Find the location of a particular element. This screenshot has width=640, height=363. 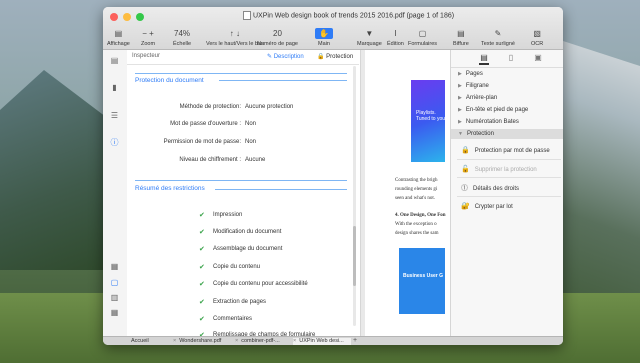

thumbnails-icon: ▤ is located at coordinates (114, 60).